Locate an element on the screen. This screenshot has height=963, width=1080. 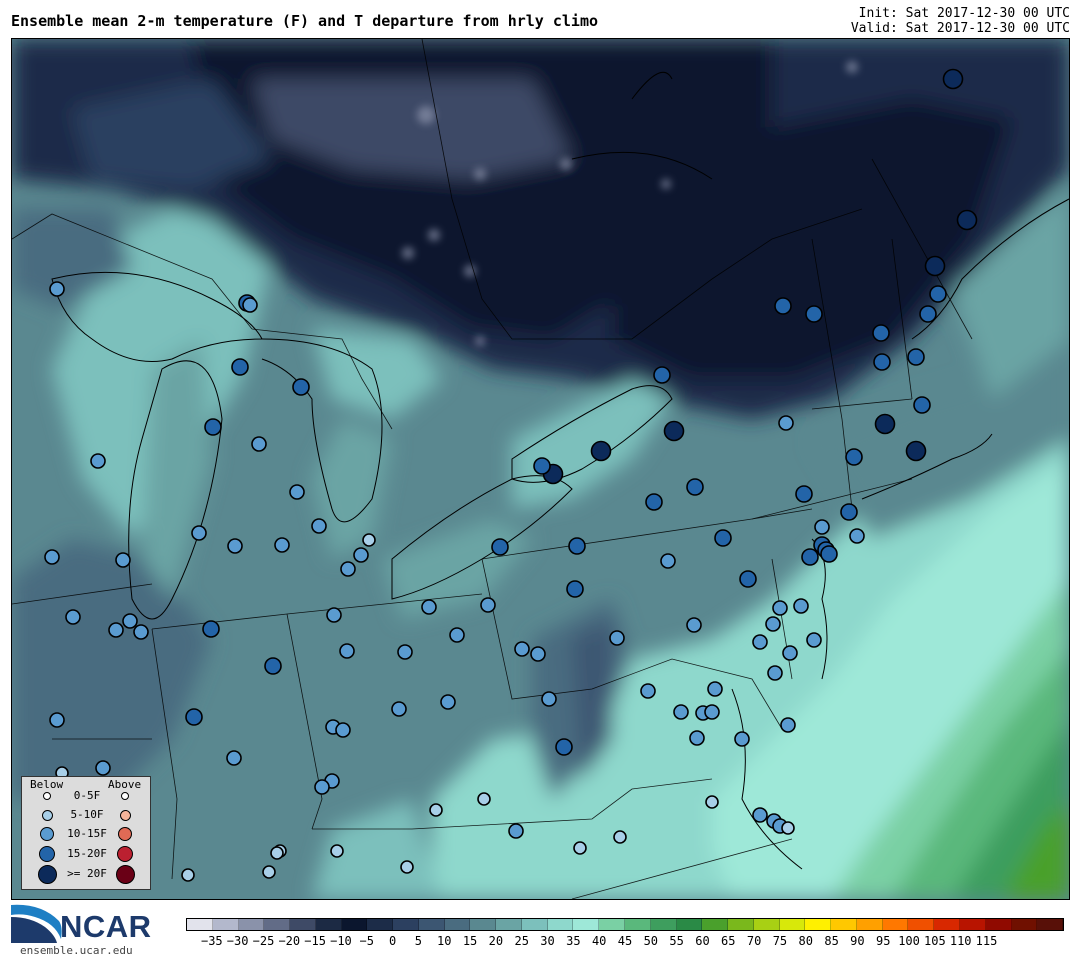
colorbar-tick-label: −15 is located at coordinates (315, 941).